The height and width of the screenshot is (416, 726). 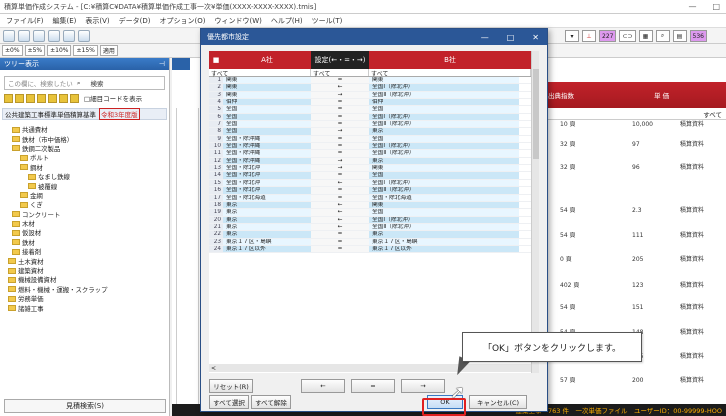 I want to click on table-row: 3 関東 → 全国Ⅱ（除北沖）, so click(x=370, y=95).